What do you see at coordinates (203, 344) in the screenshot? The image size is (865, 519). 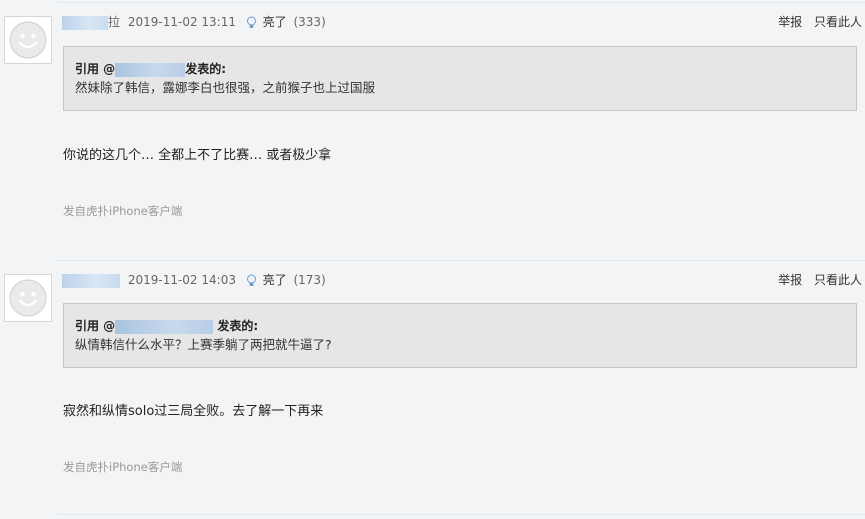 I see `quote-text: 纵情韩信什么水平？上赛季躺了两把就牛逼了?` at bounding box center [203, 344].